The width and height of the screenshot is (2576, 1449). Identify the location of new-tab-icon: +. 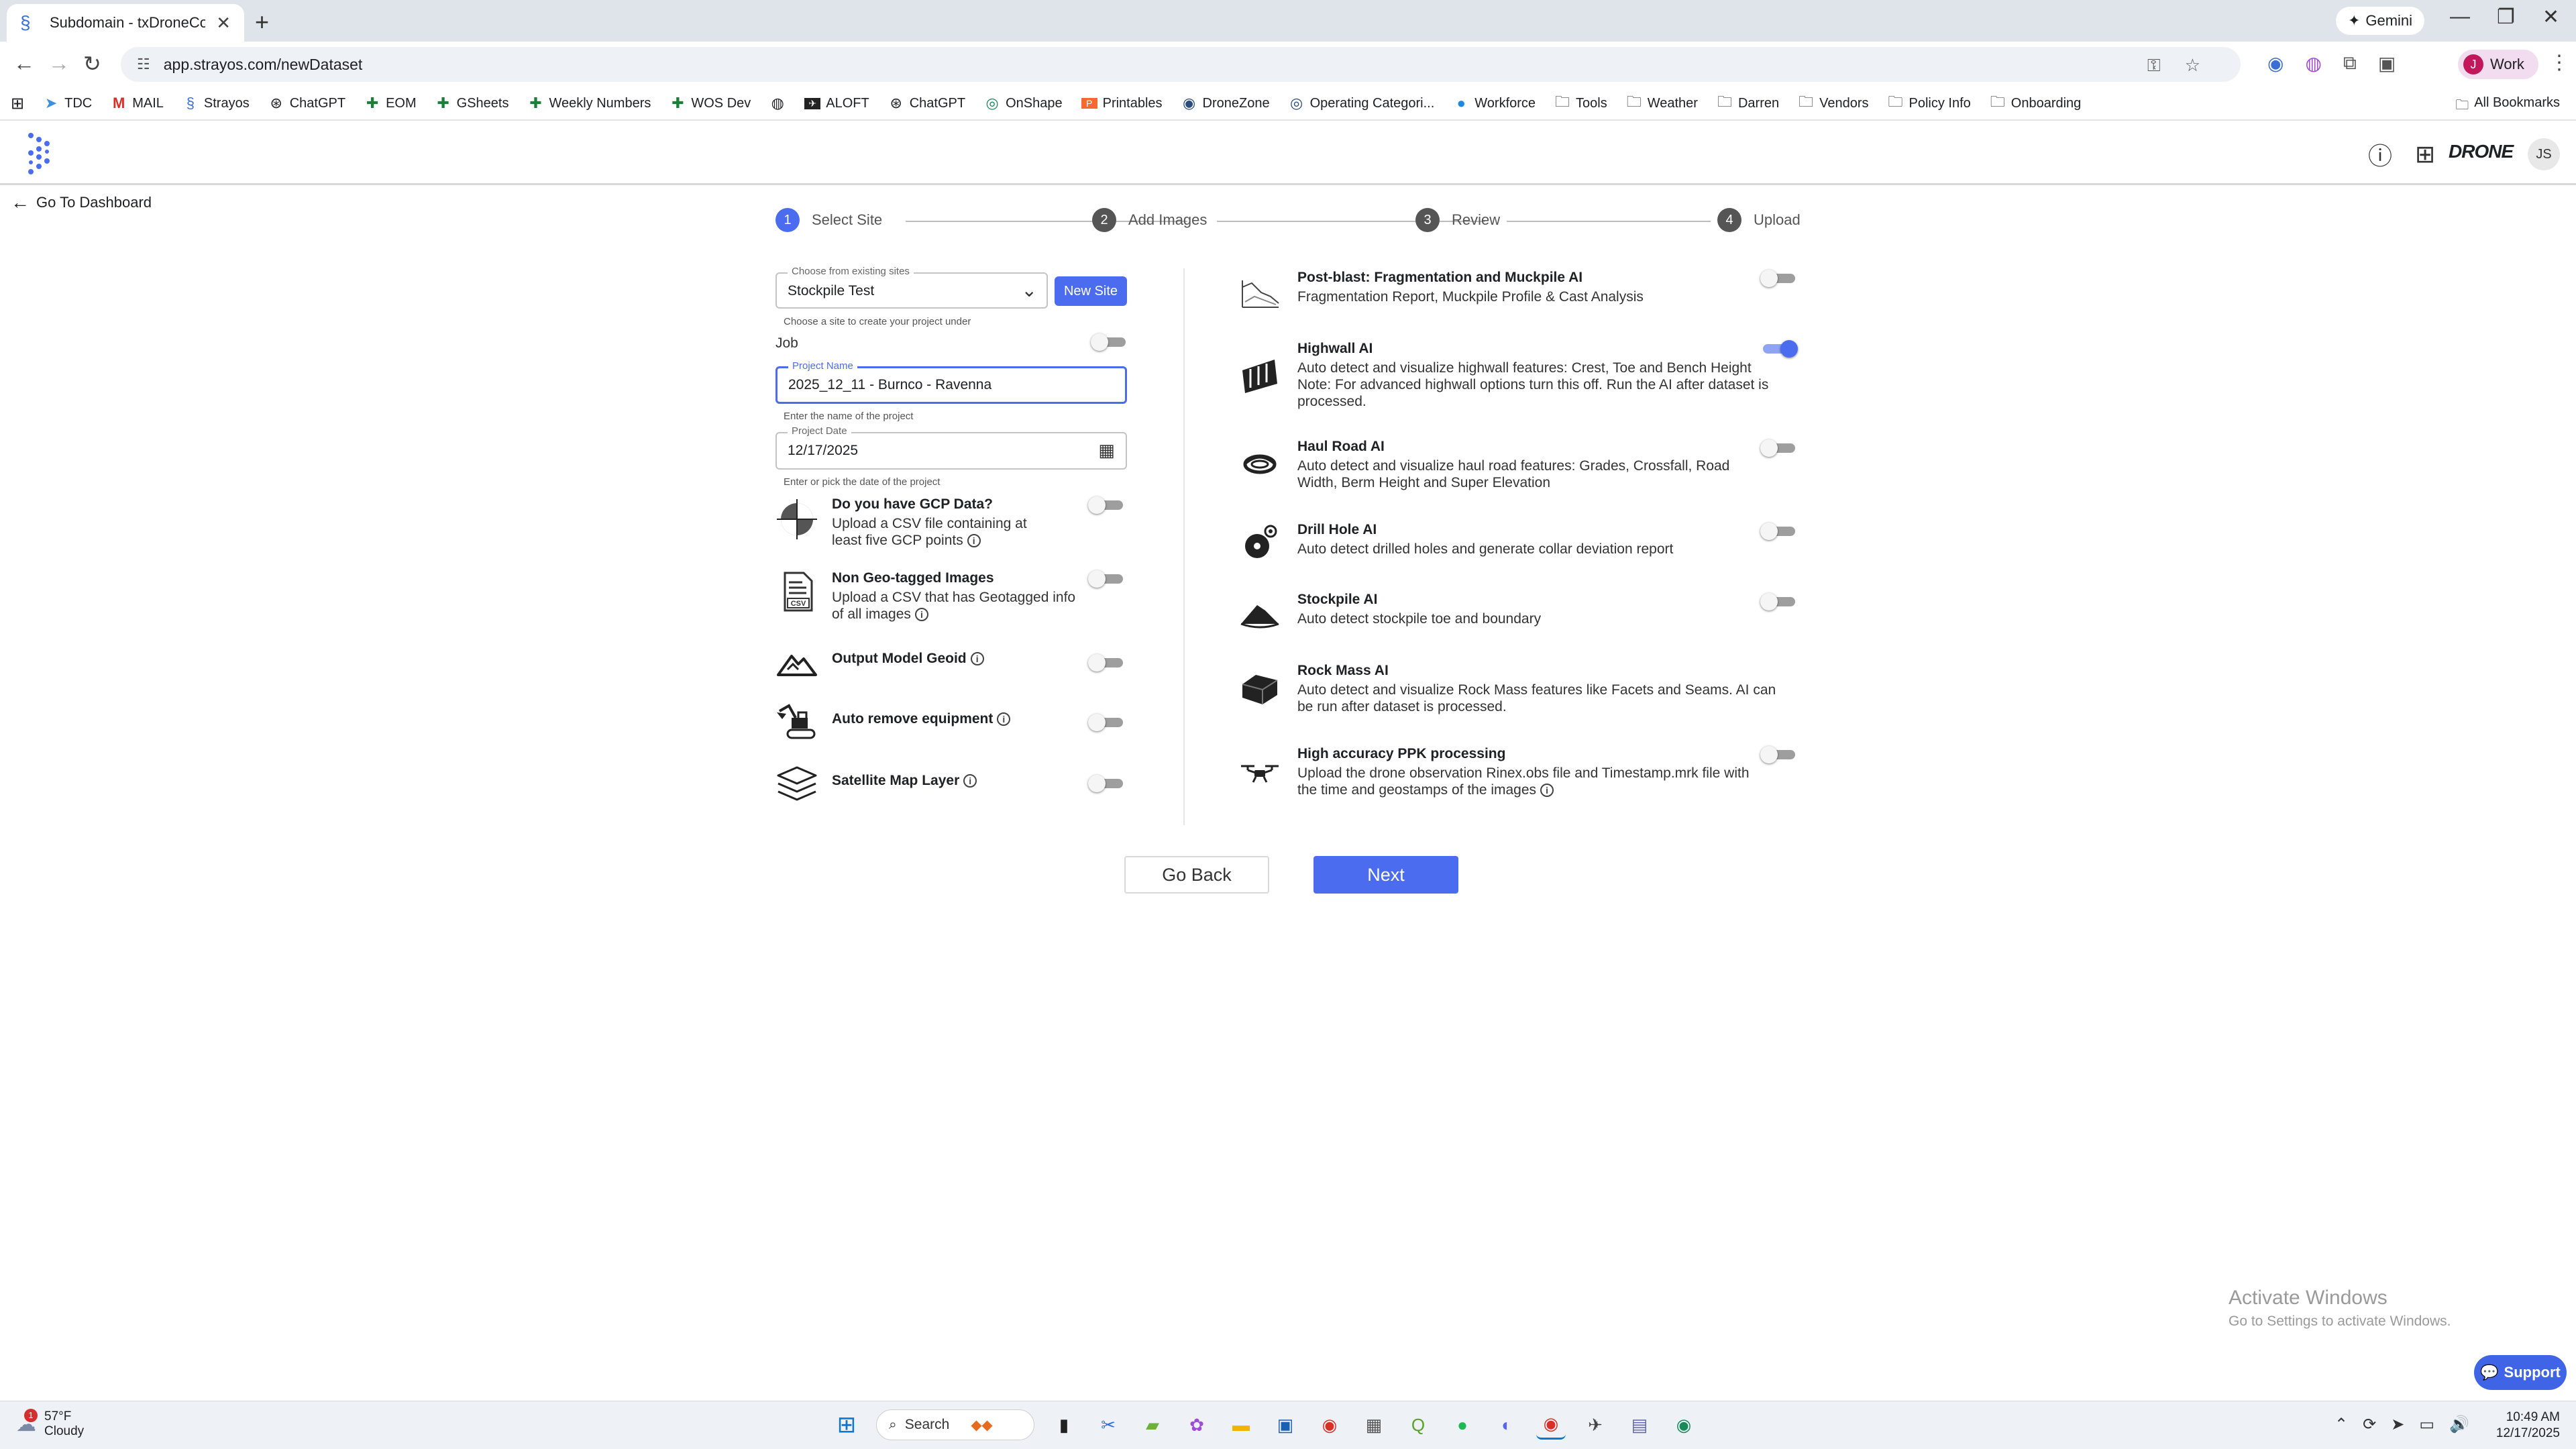
(262, 22).